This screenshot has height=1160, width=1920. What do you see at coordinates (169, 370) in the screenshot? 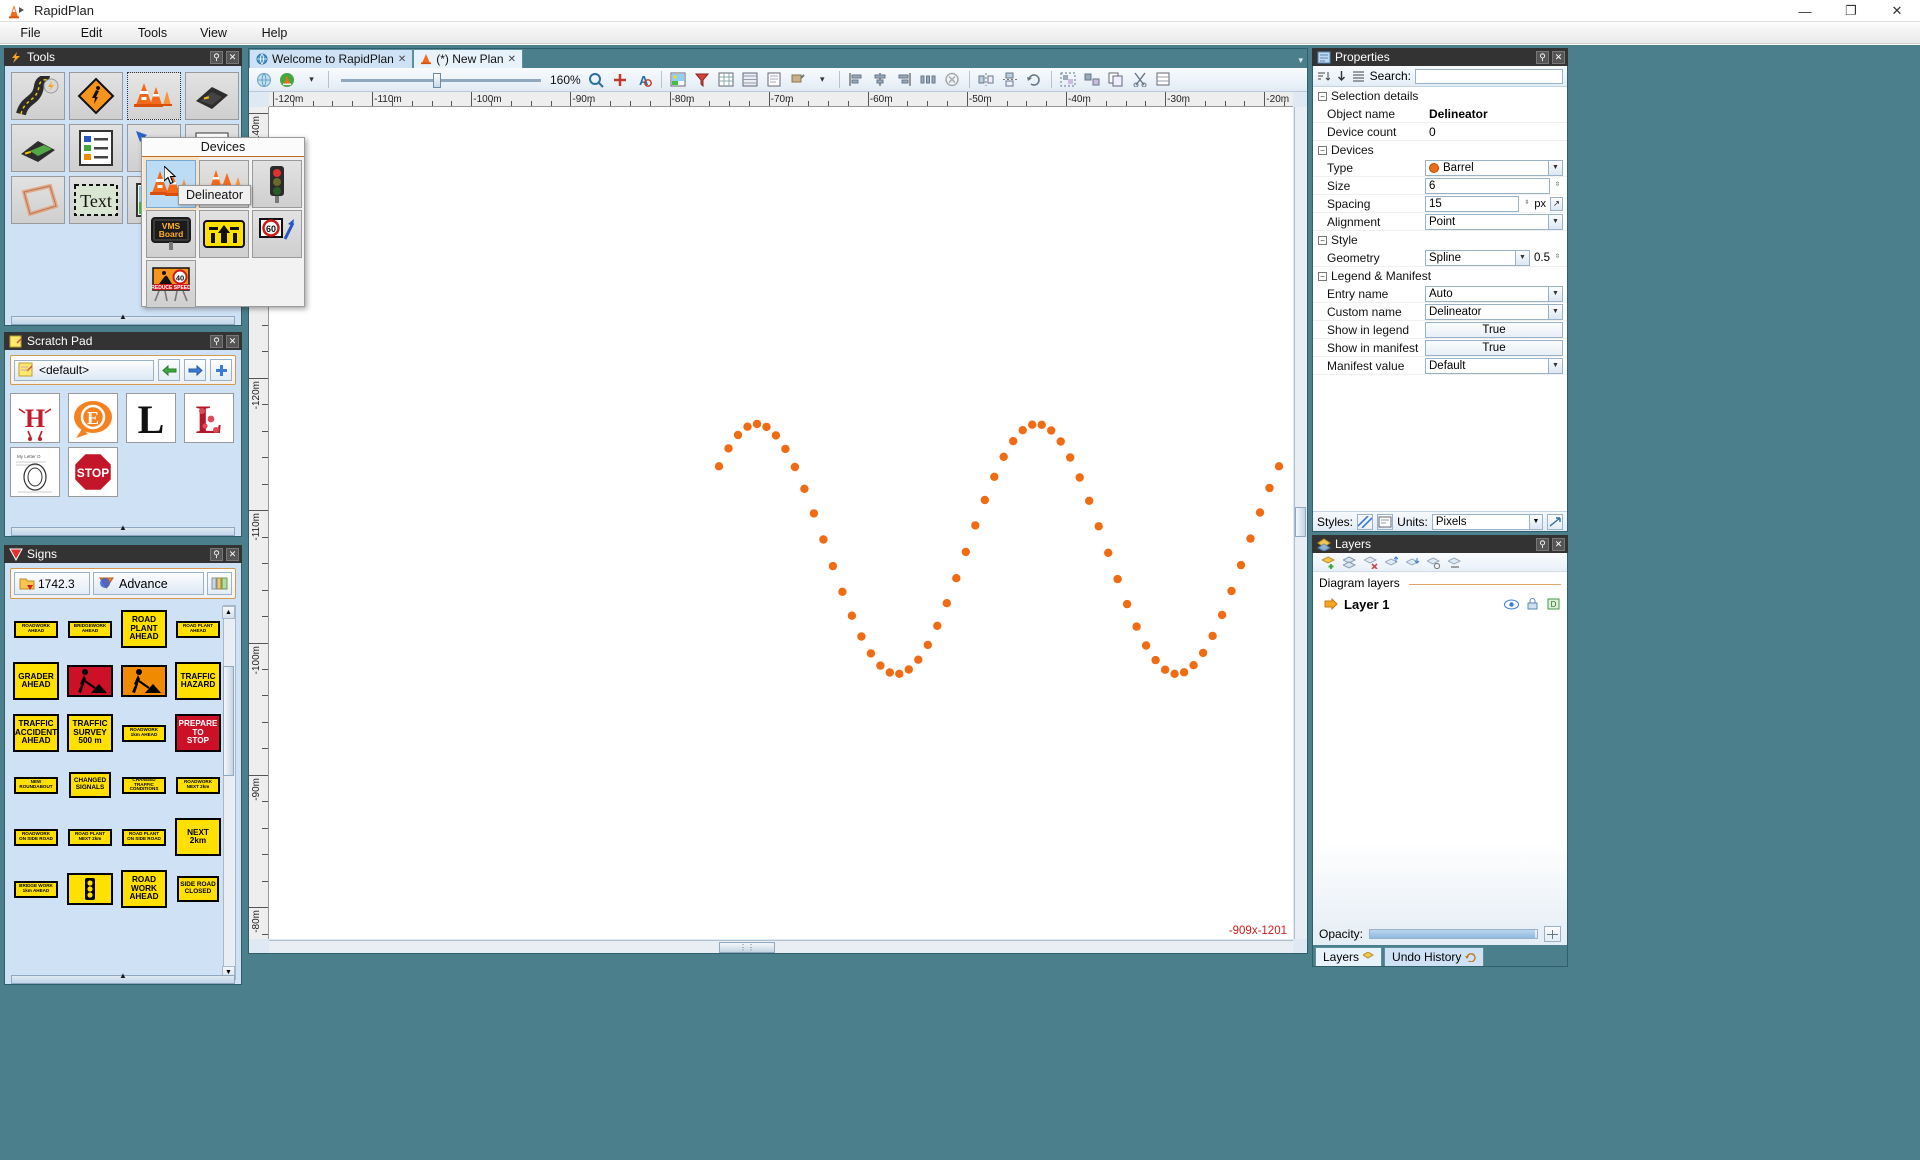
I see `scratch-pad-prev-button` at bounding box center [169, 370].